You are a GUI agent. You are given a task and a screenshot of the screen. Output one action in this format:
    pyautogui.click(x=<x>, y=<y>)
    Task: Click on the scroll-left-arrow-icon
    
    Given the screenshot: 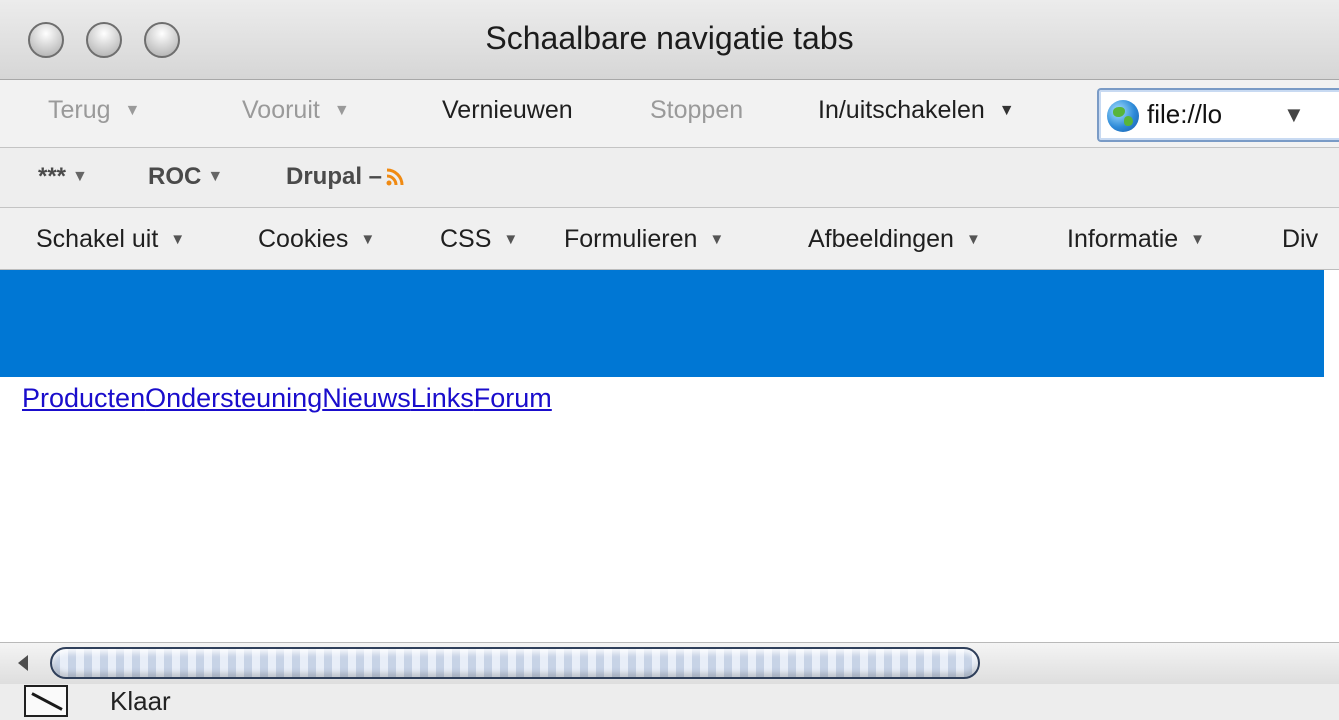 What is the action you would take?
    pyautogui.click(x=23, y=663)
    